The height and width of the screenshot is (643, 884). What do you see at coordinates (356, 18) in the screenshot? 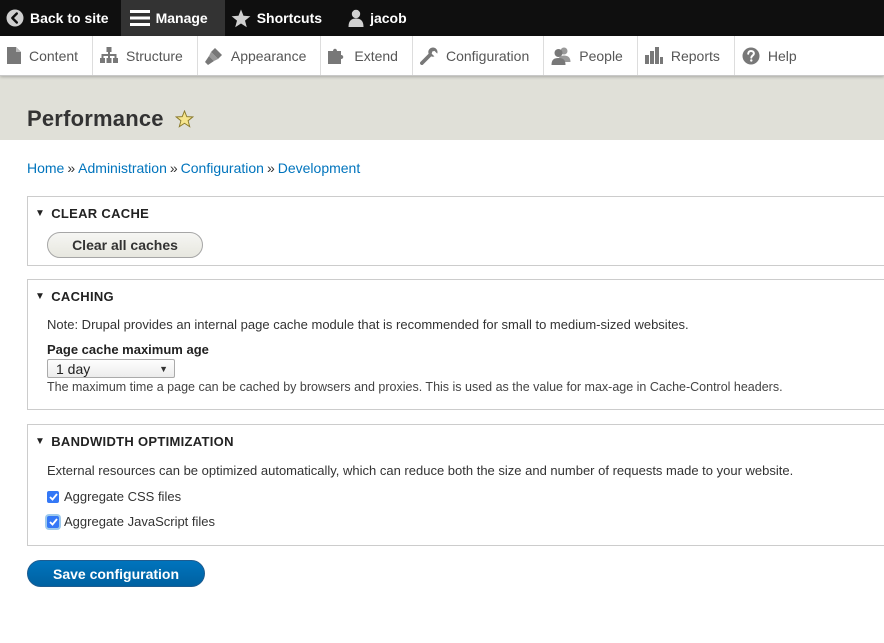
I see `user-icon` at bounding box center [356, 18].